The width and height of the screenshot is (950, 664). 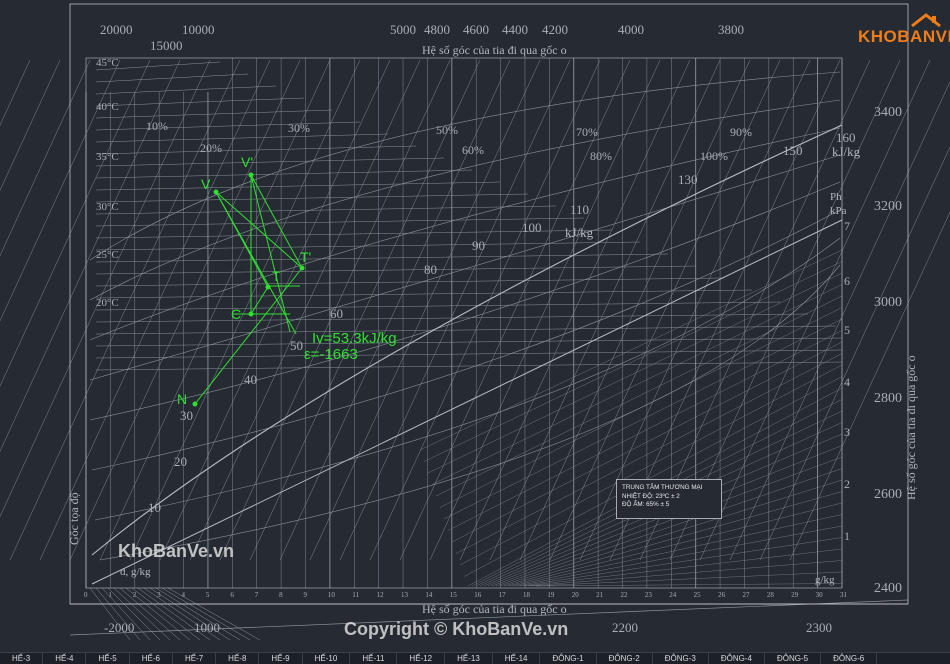 What do you see at coordinates (22, 658) in the screenshot?
I see `layout-tab: HẾ-3` at bounding box center [22, 658].